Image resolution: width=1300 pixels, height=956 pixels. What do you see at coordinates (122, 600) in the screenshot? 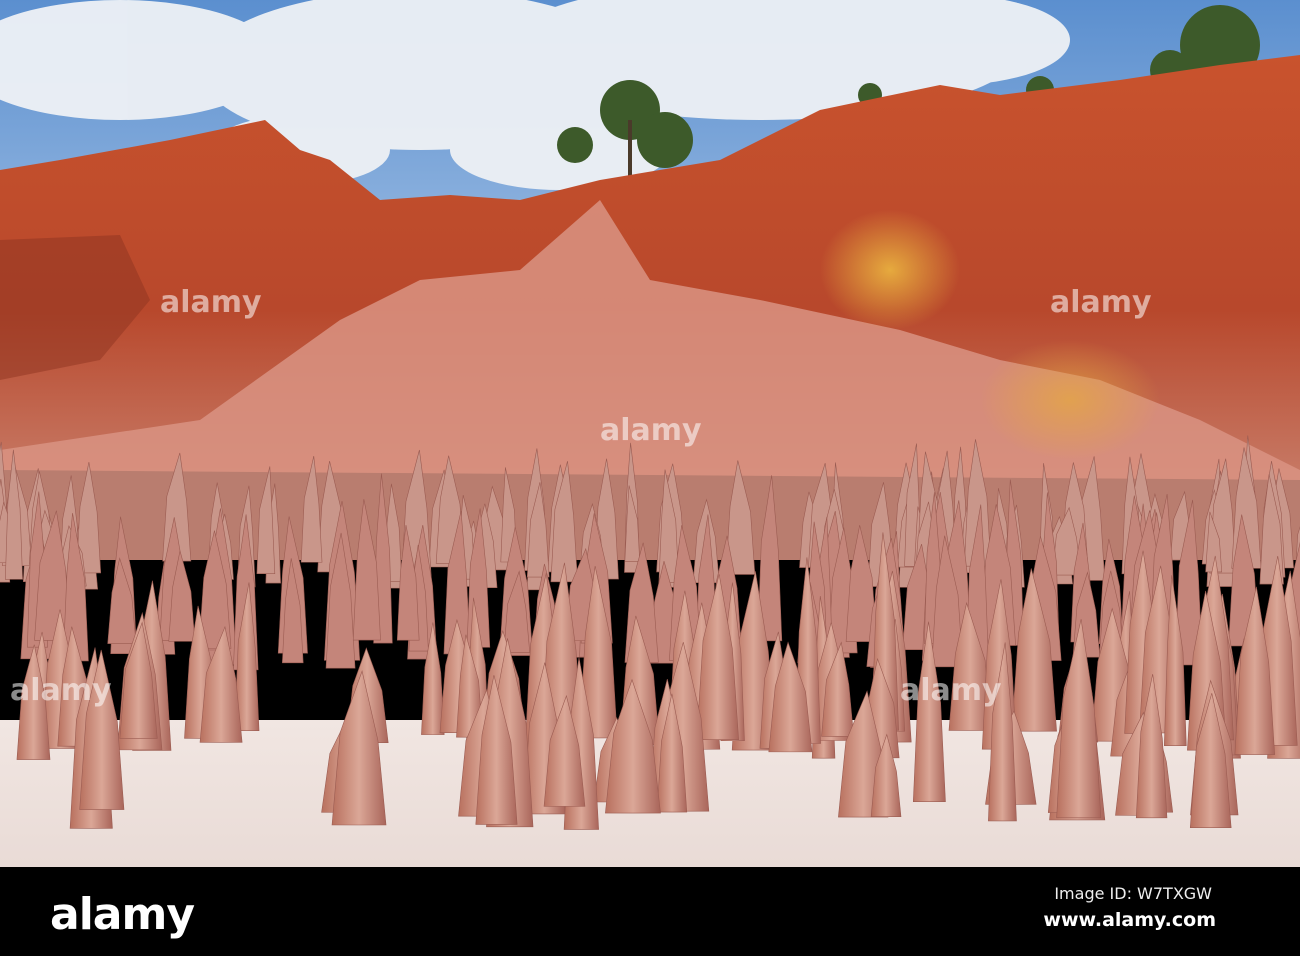
I see `spire` at bounding box center [122, 600].